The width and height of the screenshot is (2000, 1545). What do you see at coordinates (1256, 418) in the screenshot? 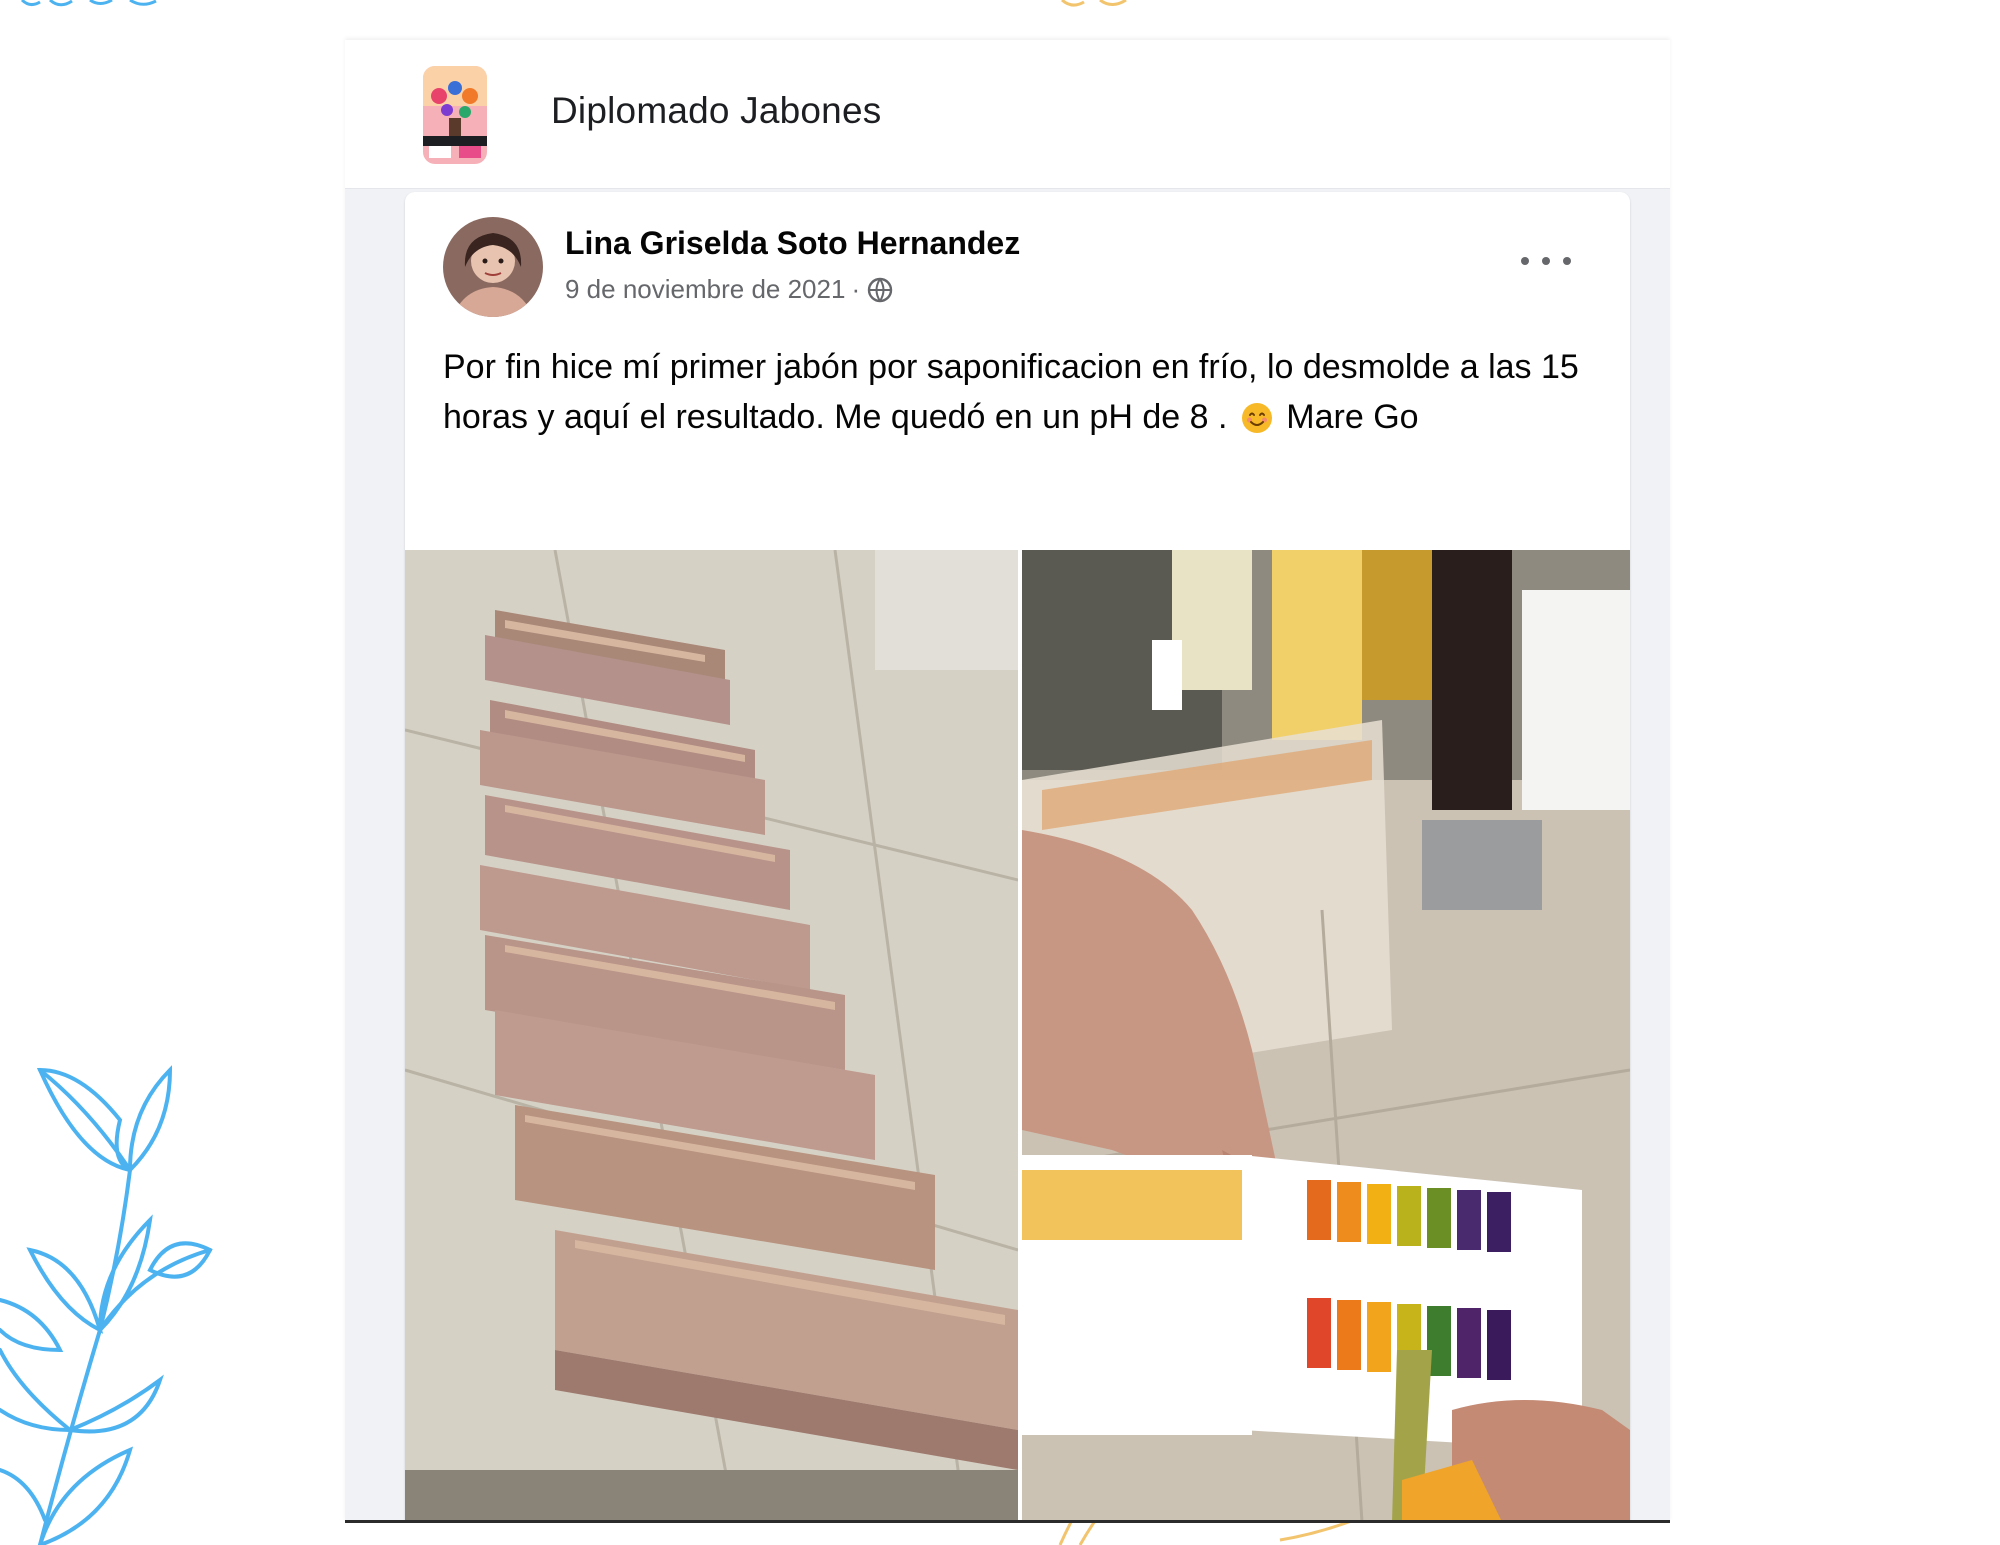
I see `smiling-face-emoji` at bounding box center [1256, 418].